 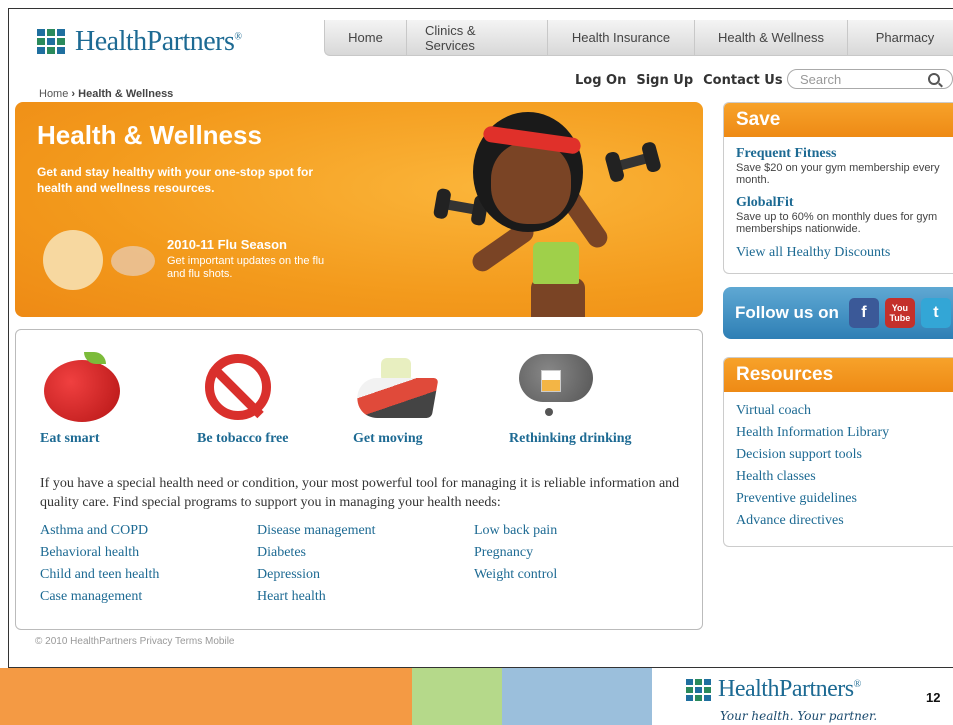 I want to click on view-all-discounts-link: View all Healthy Discounts, so click(x=838, y=253).